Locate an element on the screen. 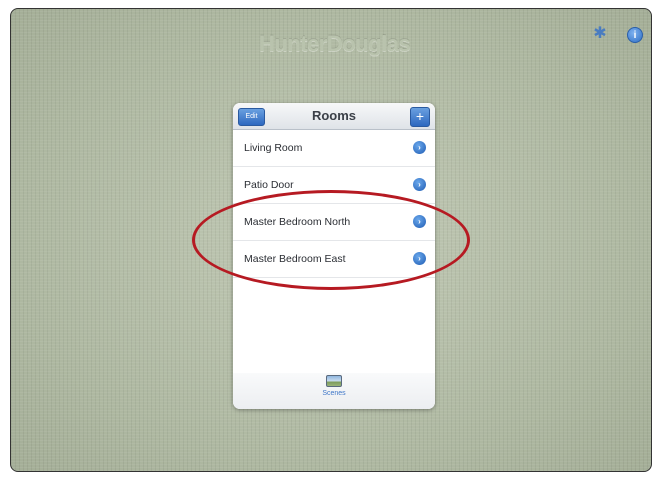 The height and width of the screenshot is (479, 660). gear-icon: ✱ is located at coordinates (600, 34).